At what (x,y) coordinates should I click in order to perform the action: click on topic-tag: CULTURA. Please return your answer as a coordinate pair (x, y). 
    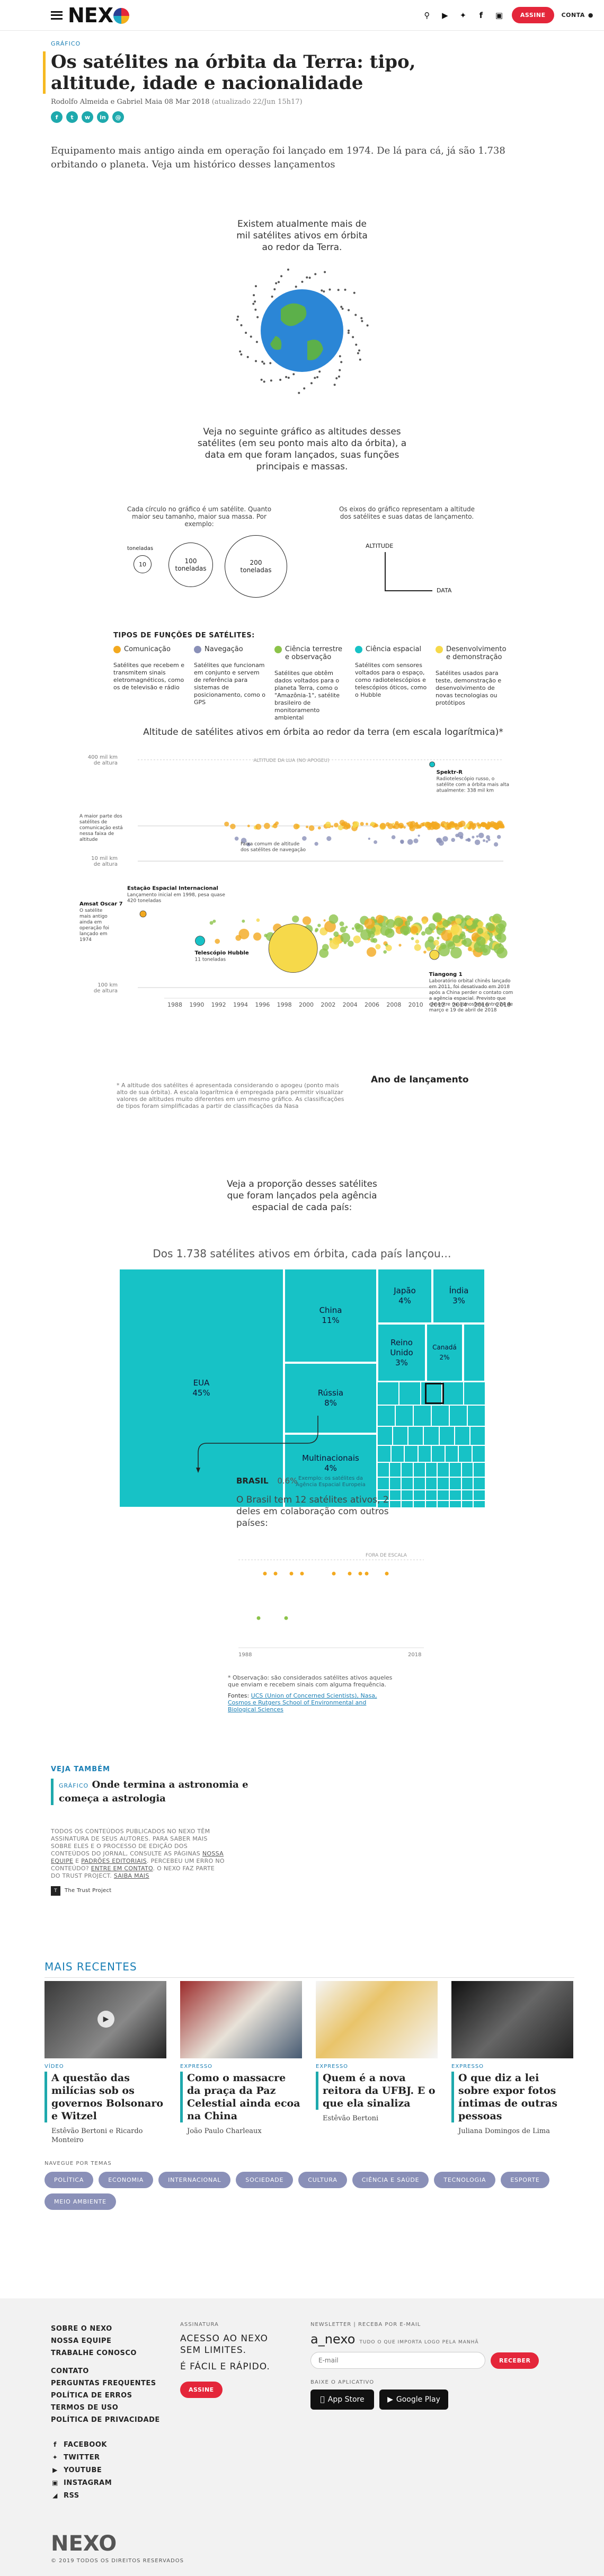
    Looking at the image, I should click on (323, 2180).